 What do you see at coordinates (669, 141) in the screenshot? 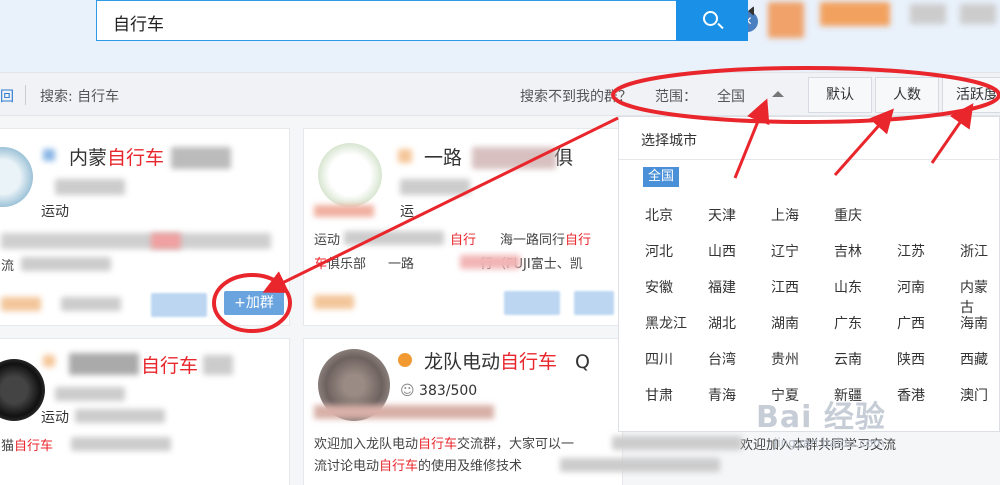
I see `city-picker-heading: 选择城市` at bounding box center [669, 141].